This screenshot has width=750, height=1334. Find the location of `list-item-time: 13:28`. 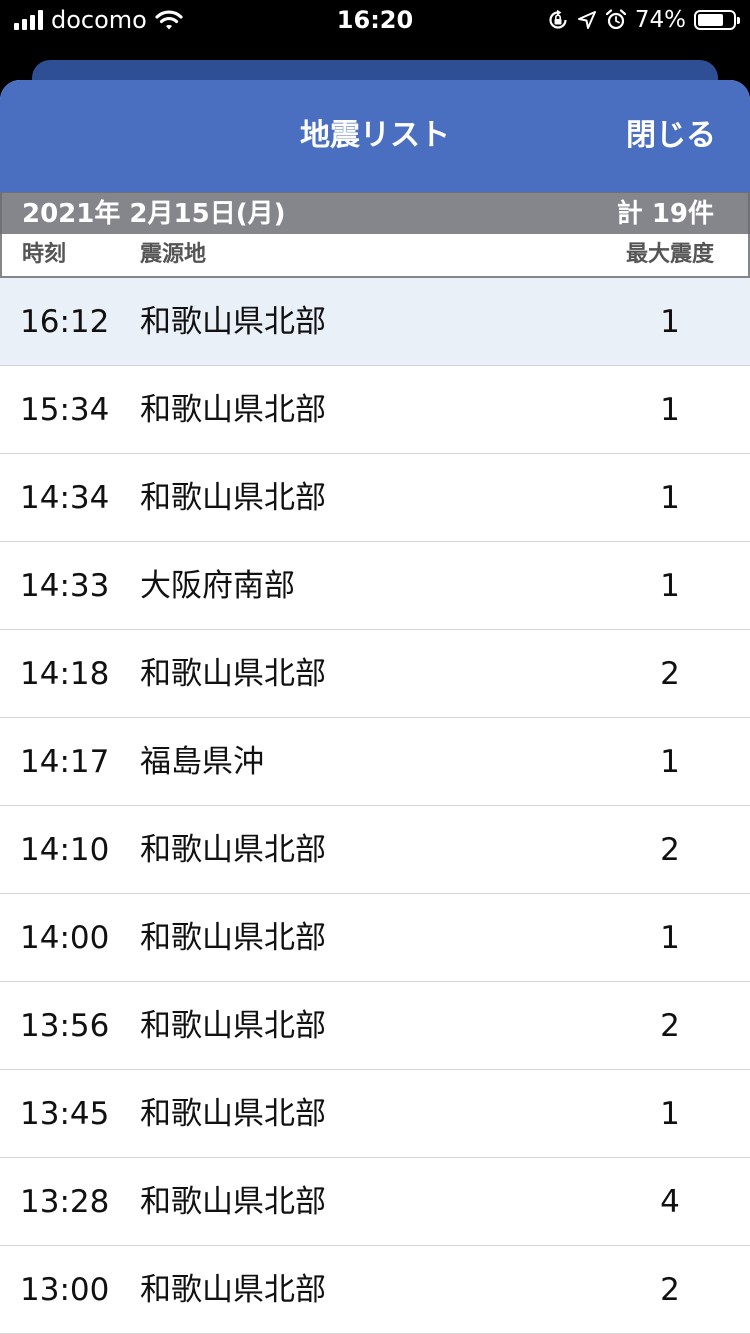

list-item-time: 13:28 is located at coordinates (65, 1202).